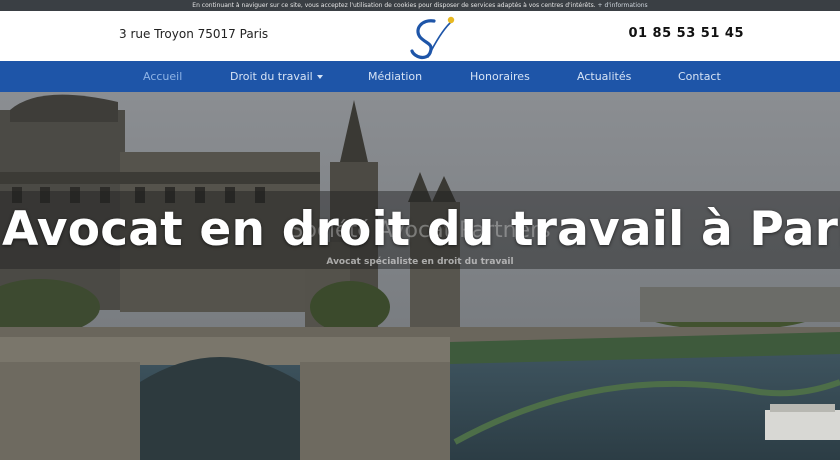  What do you see at coordinates (271, 76) in the screenshot?
I see `nav-item-label: Droit du travail` at bounding box center [271, 76].